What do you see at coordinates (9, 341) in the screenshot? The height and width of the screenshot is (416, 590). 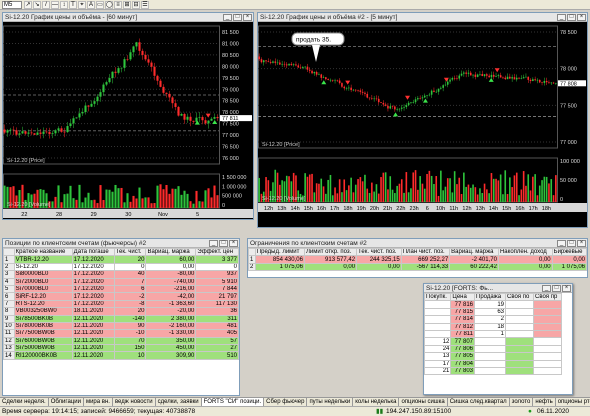 I see `row-number: 12` at bounding box center [9, 341].